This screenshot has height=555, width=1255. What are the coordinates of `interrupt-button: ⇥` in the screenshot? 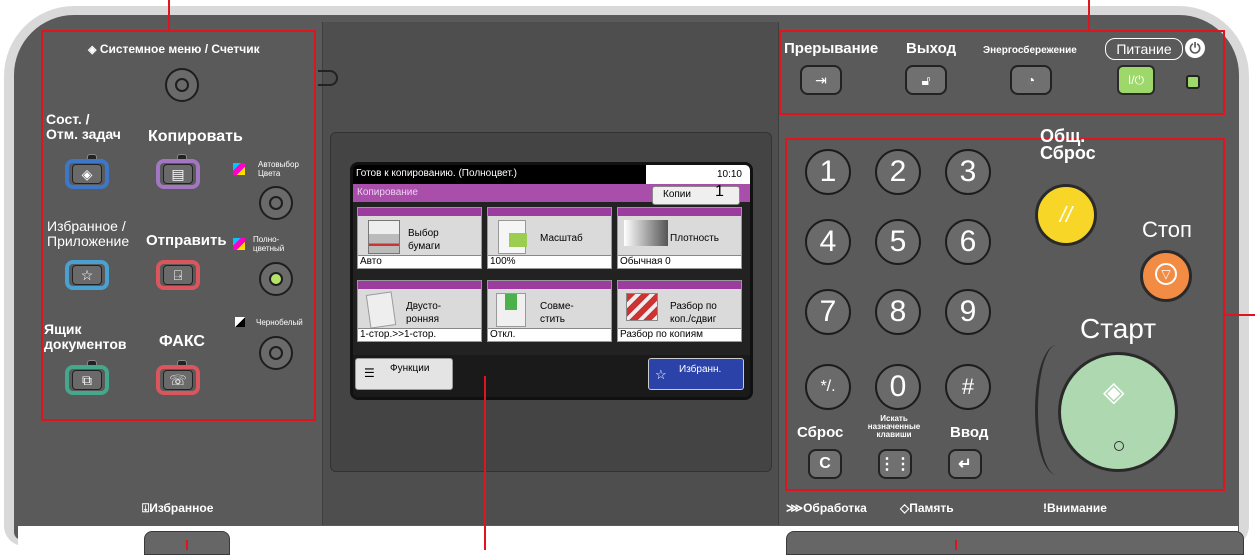 It's located at (821, 80).